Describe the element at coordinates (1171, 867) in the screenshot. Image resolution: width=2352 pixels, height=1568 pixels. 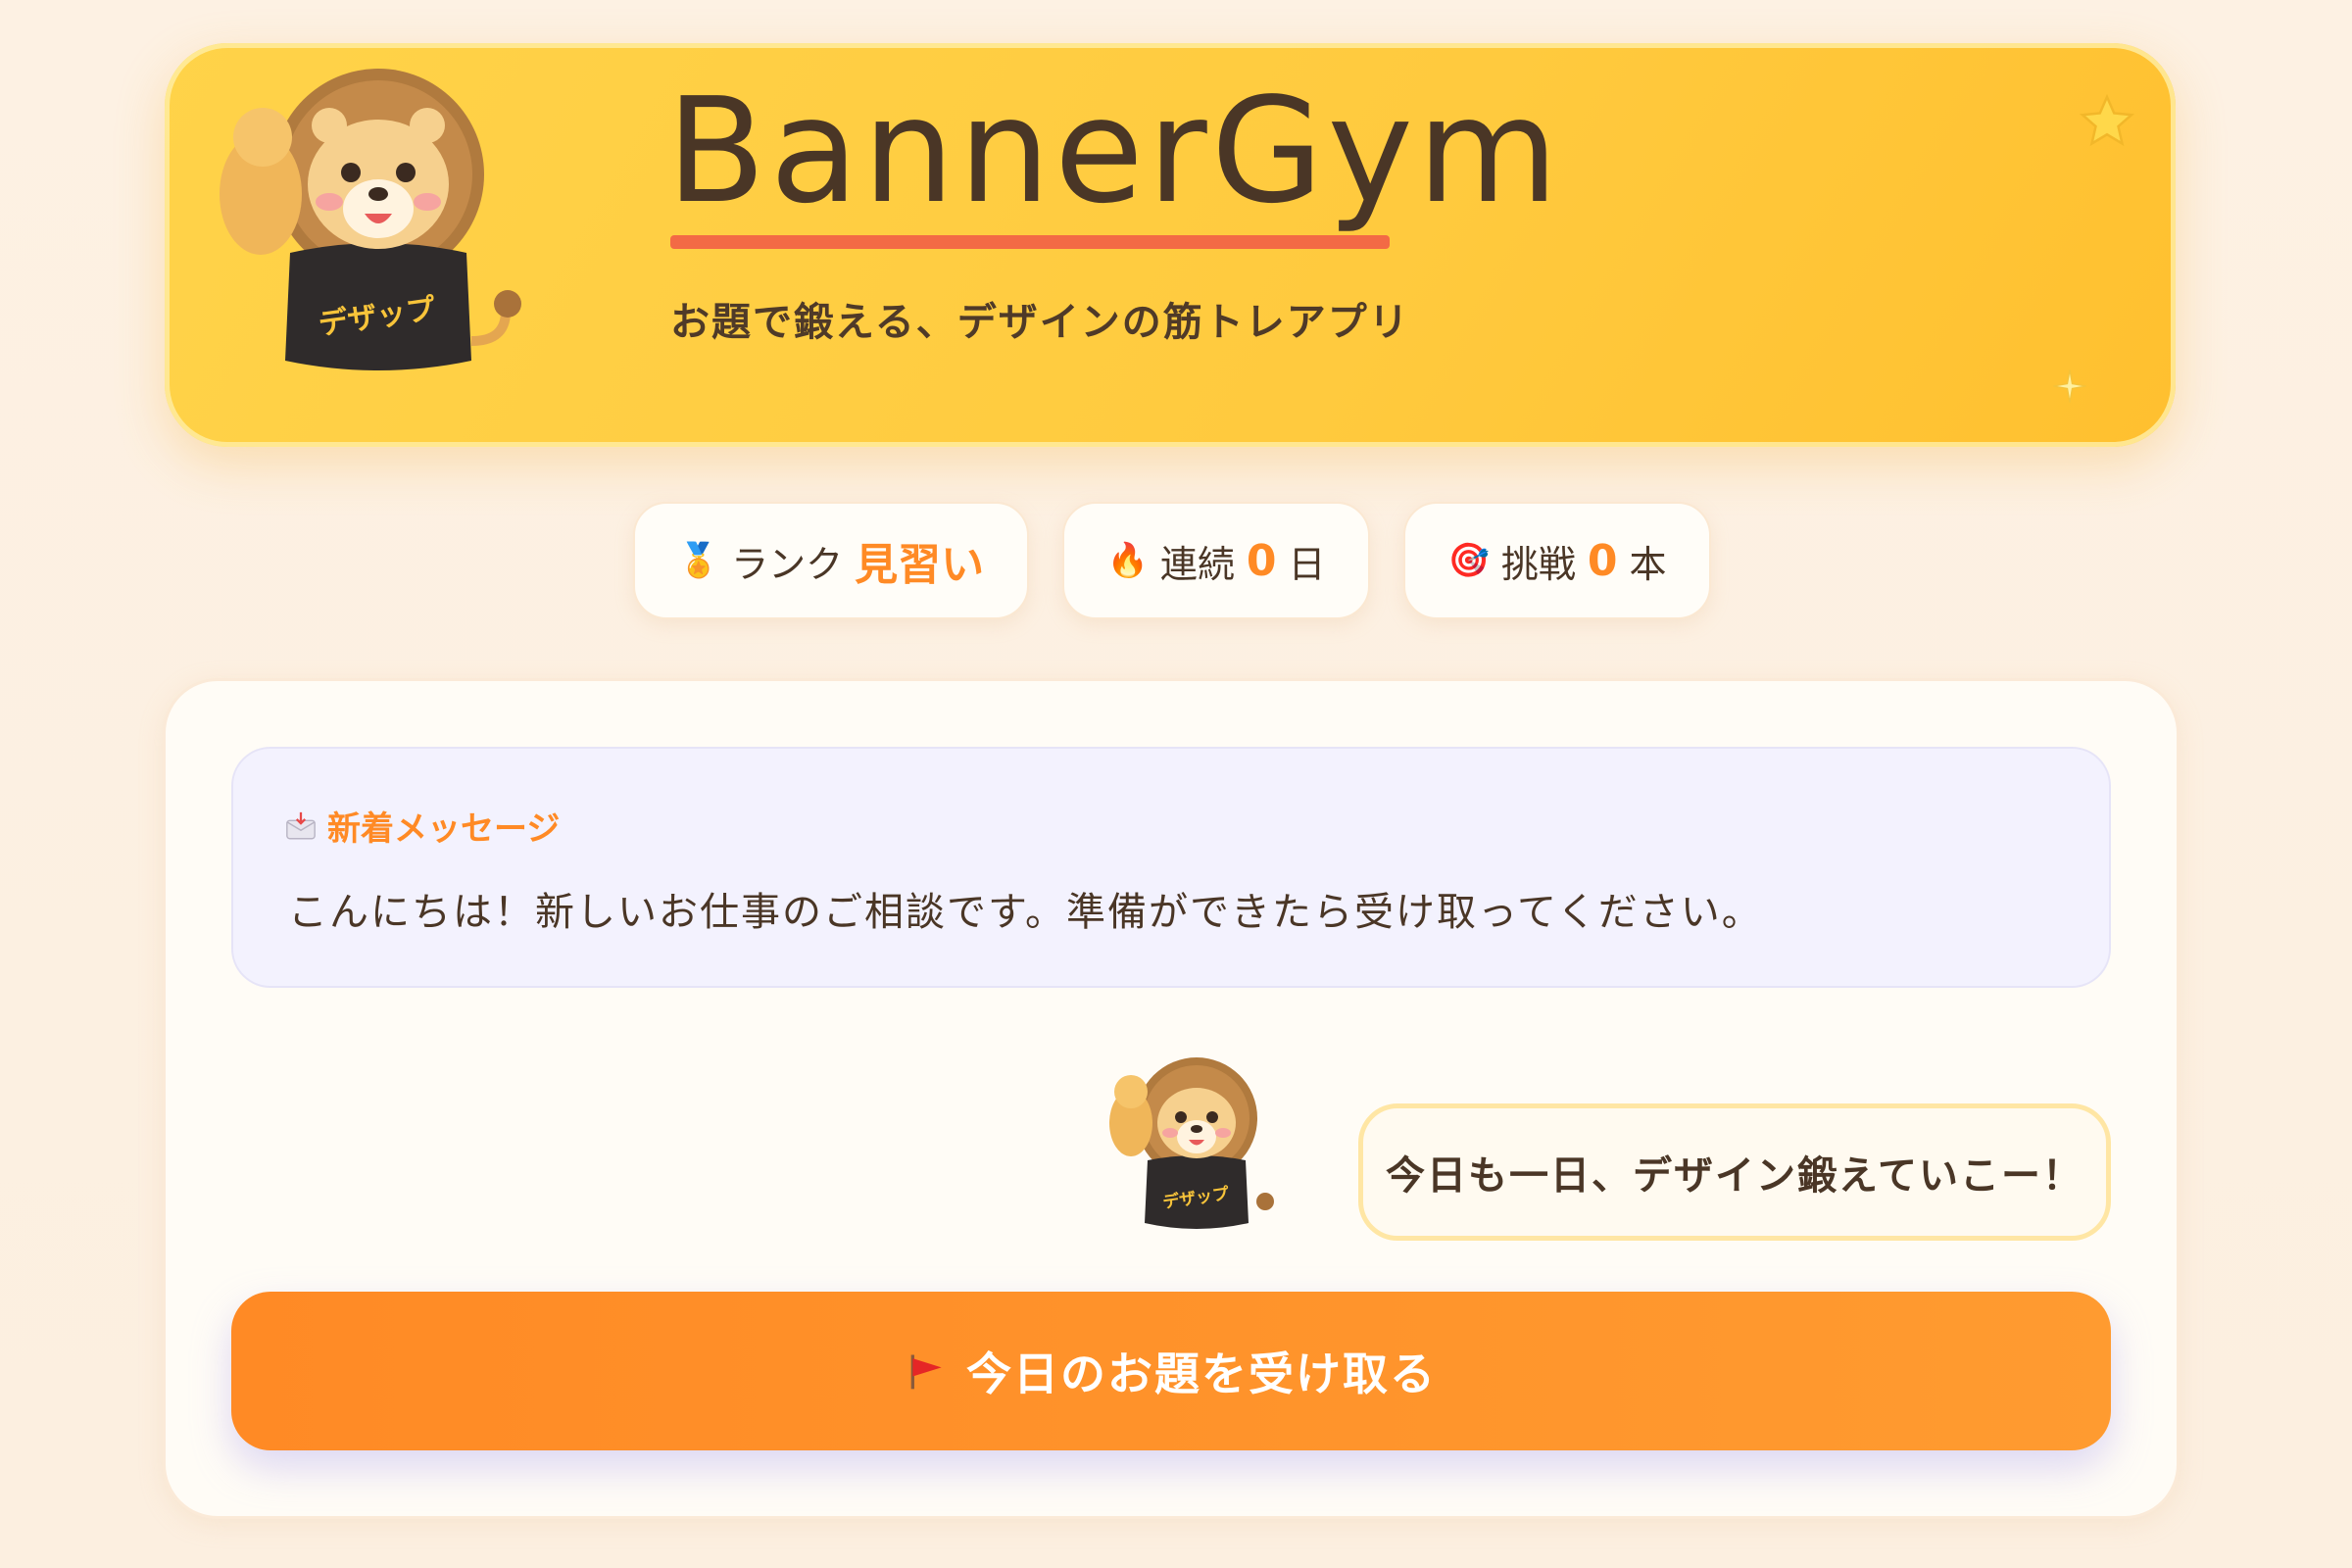
I see `new-message-card` at that location.